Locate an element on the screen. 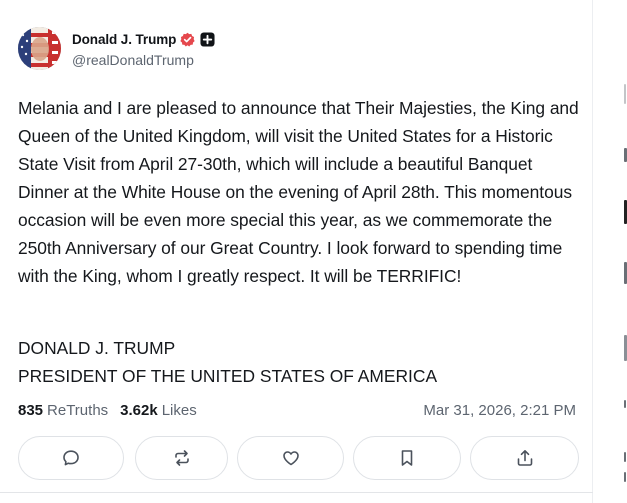 The height and width of the screenshot is (503, 627). likes-label: Likes is located at coordinates (179, 410).